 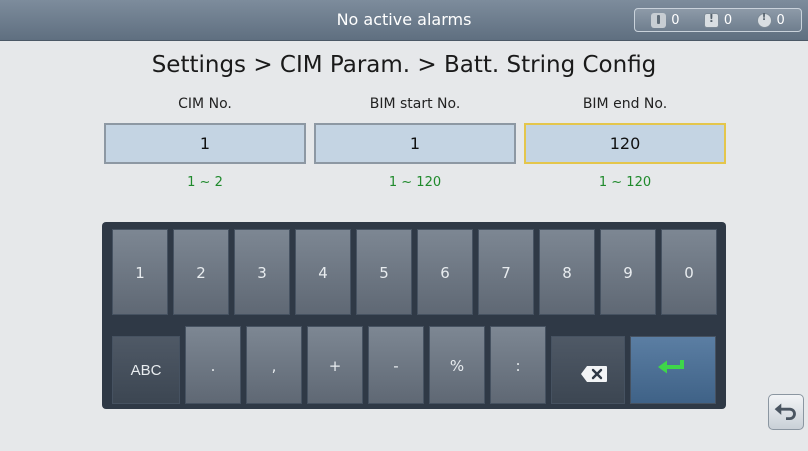 I want to click on key-plus: +, so click(x=335, y=365).